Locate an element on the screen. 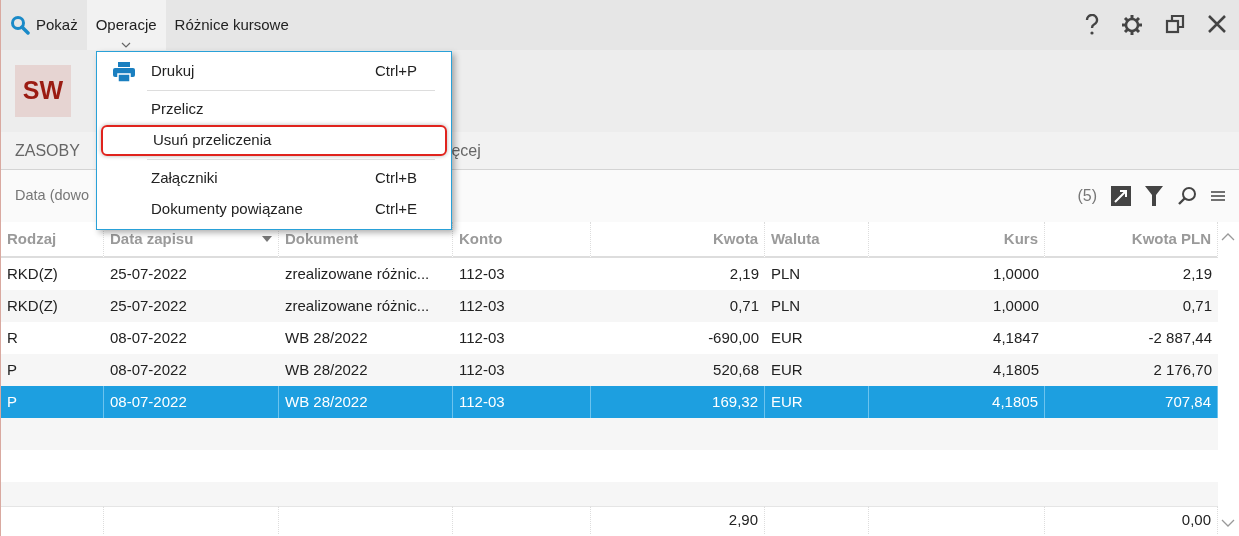 This screenshot has width=1239, height=536. help-icon is located at coordinates (1092, 25).